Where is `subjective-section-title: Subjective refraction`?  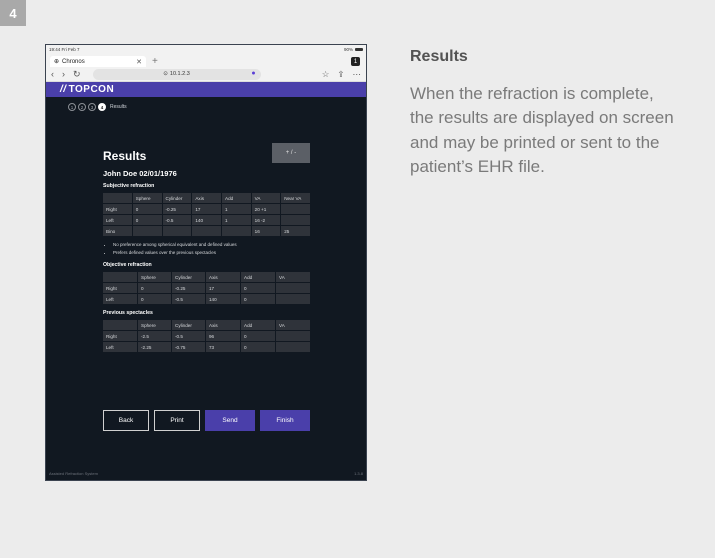 subjective-section-title: Subjective refraction is located at coordinates (129, 186).